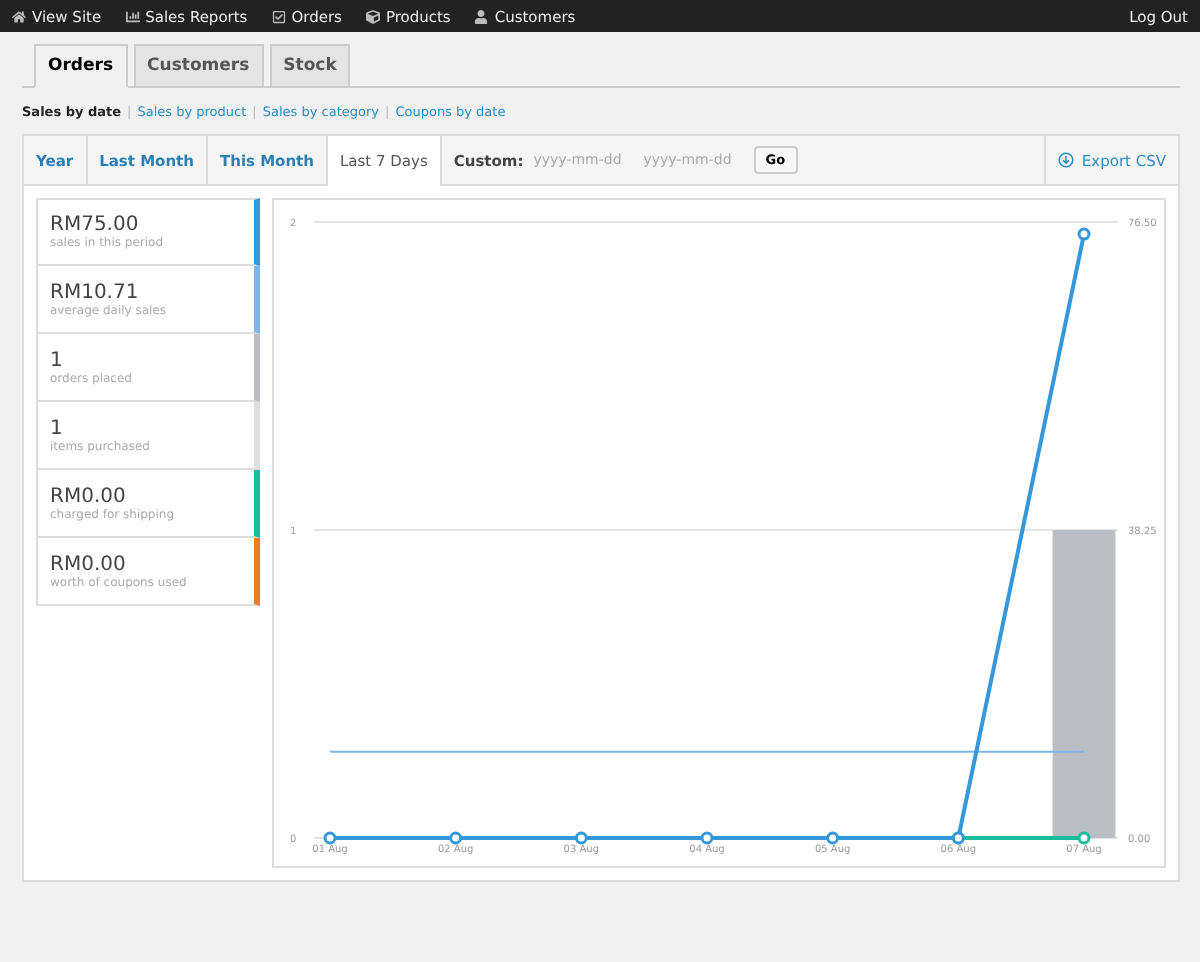 The image size is (1200, 962). Describe the element at coordinates (372, 16) in the screenshot. I see `cube-icon` at that location.